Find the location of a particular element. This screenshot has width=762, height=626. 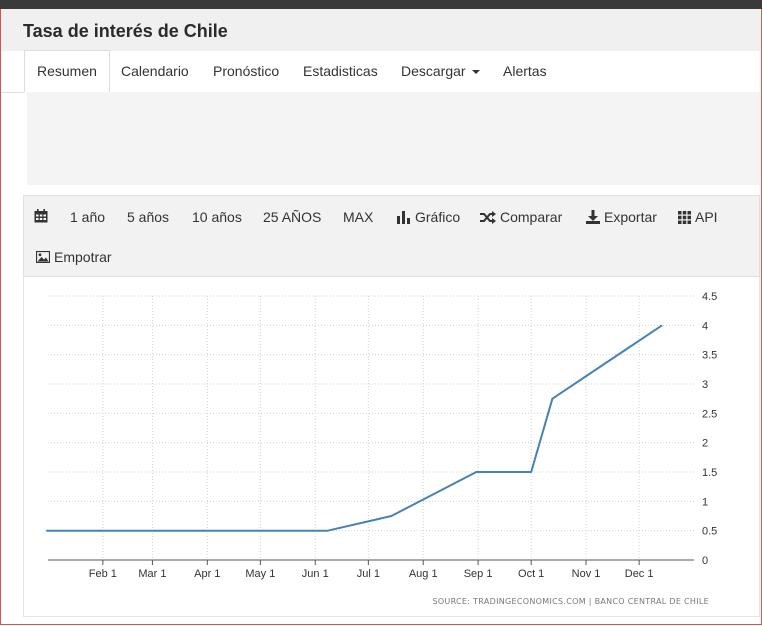

x-tick-label: Oct 1 is located at coordinates (531, 574).